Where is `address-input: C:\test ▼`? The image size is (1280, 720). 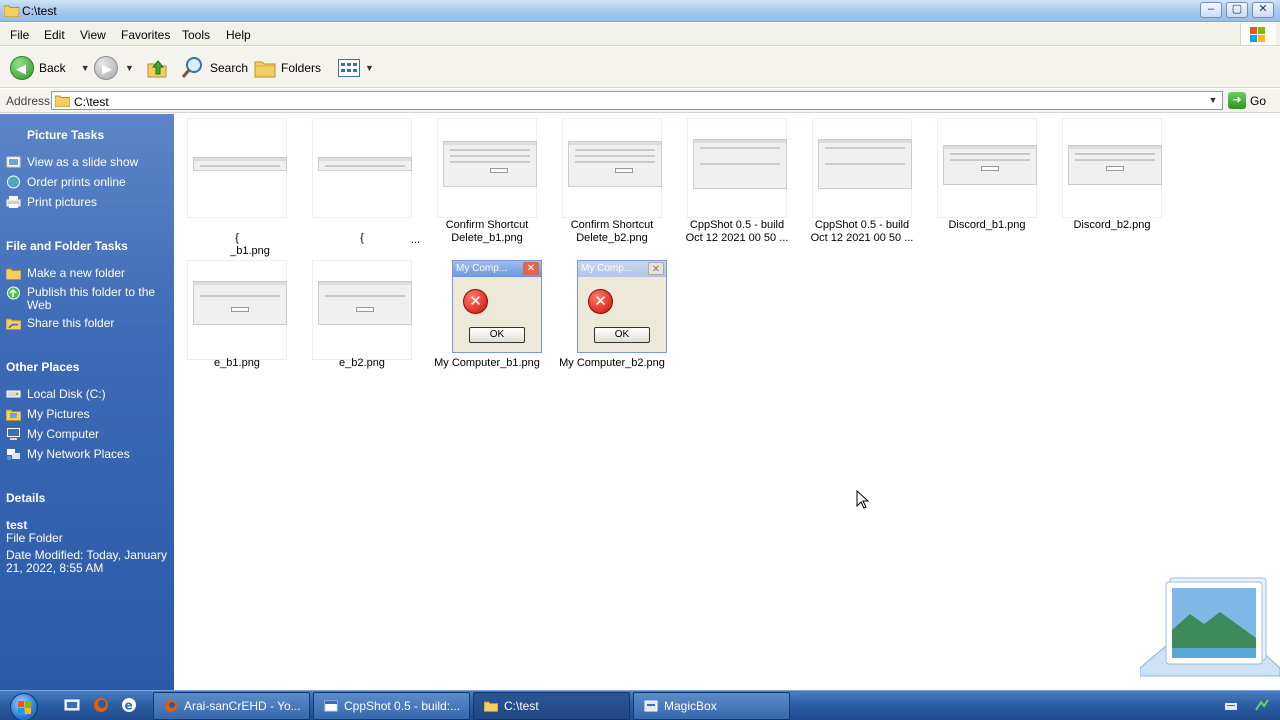
address-input: C:\test ▼ is located at coordinates (637, 100).